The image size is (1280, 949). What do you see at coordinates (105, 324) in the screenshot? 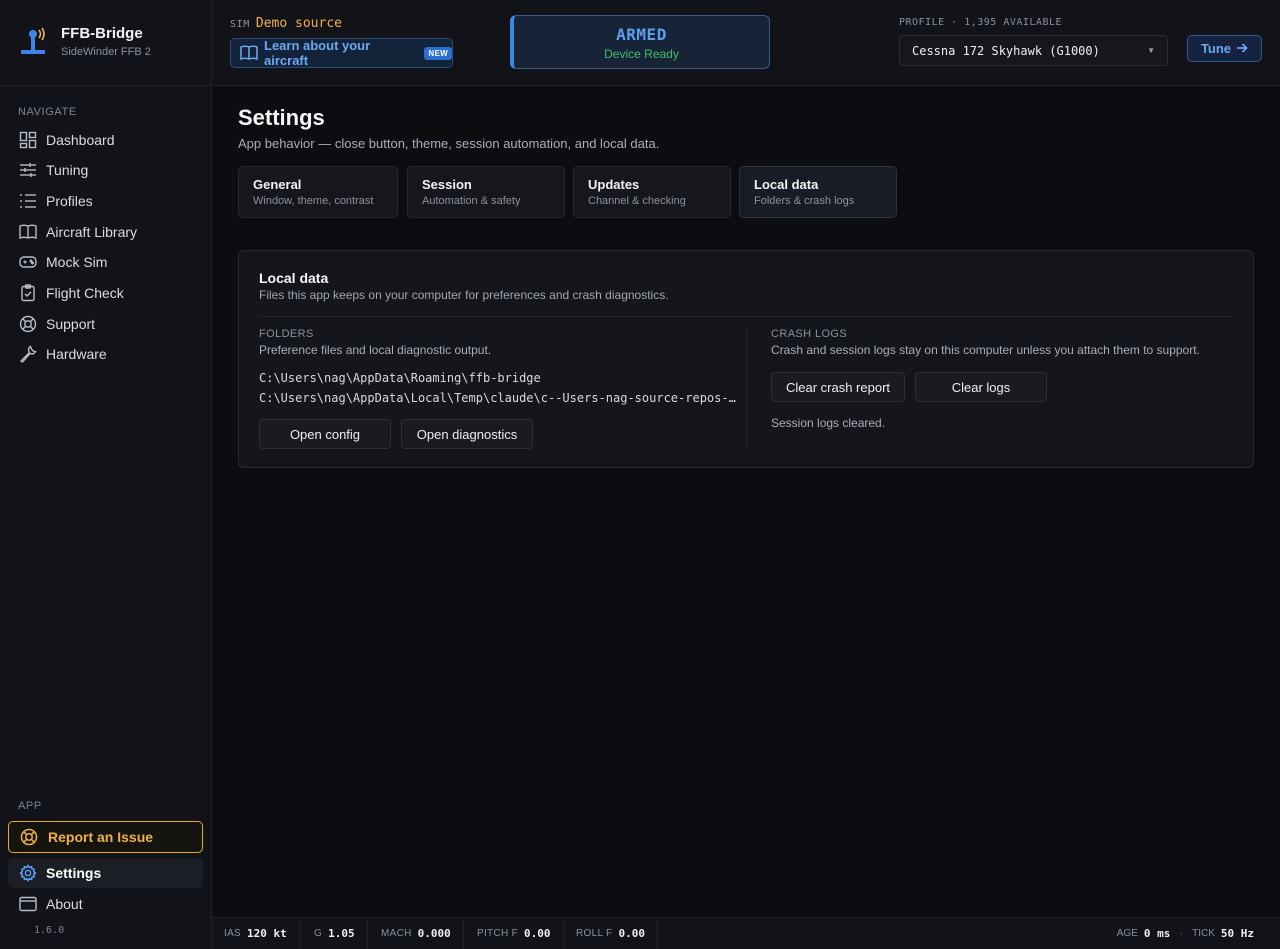
I see `sidebar-item-support: Support` at bounding box center [105, 324].